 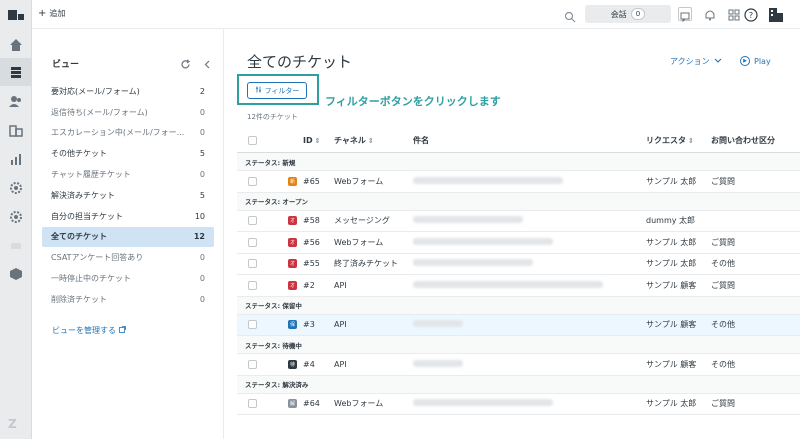 What do you see at coordinates (685, 15) in the screenshot?
I see `chat-bubble-icon` at bounding box center [685, 15].